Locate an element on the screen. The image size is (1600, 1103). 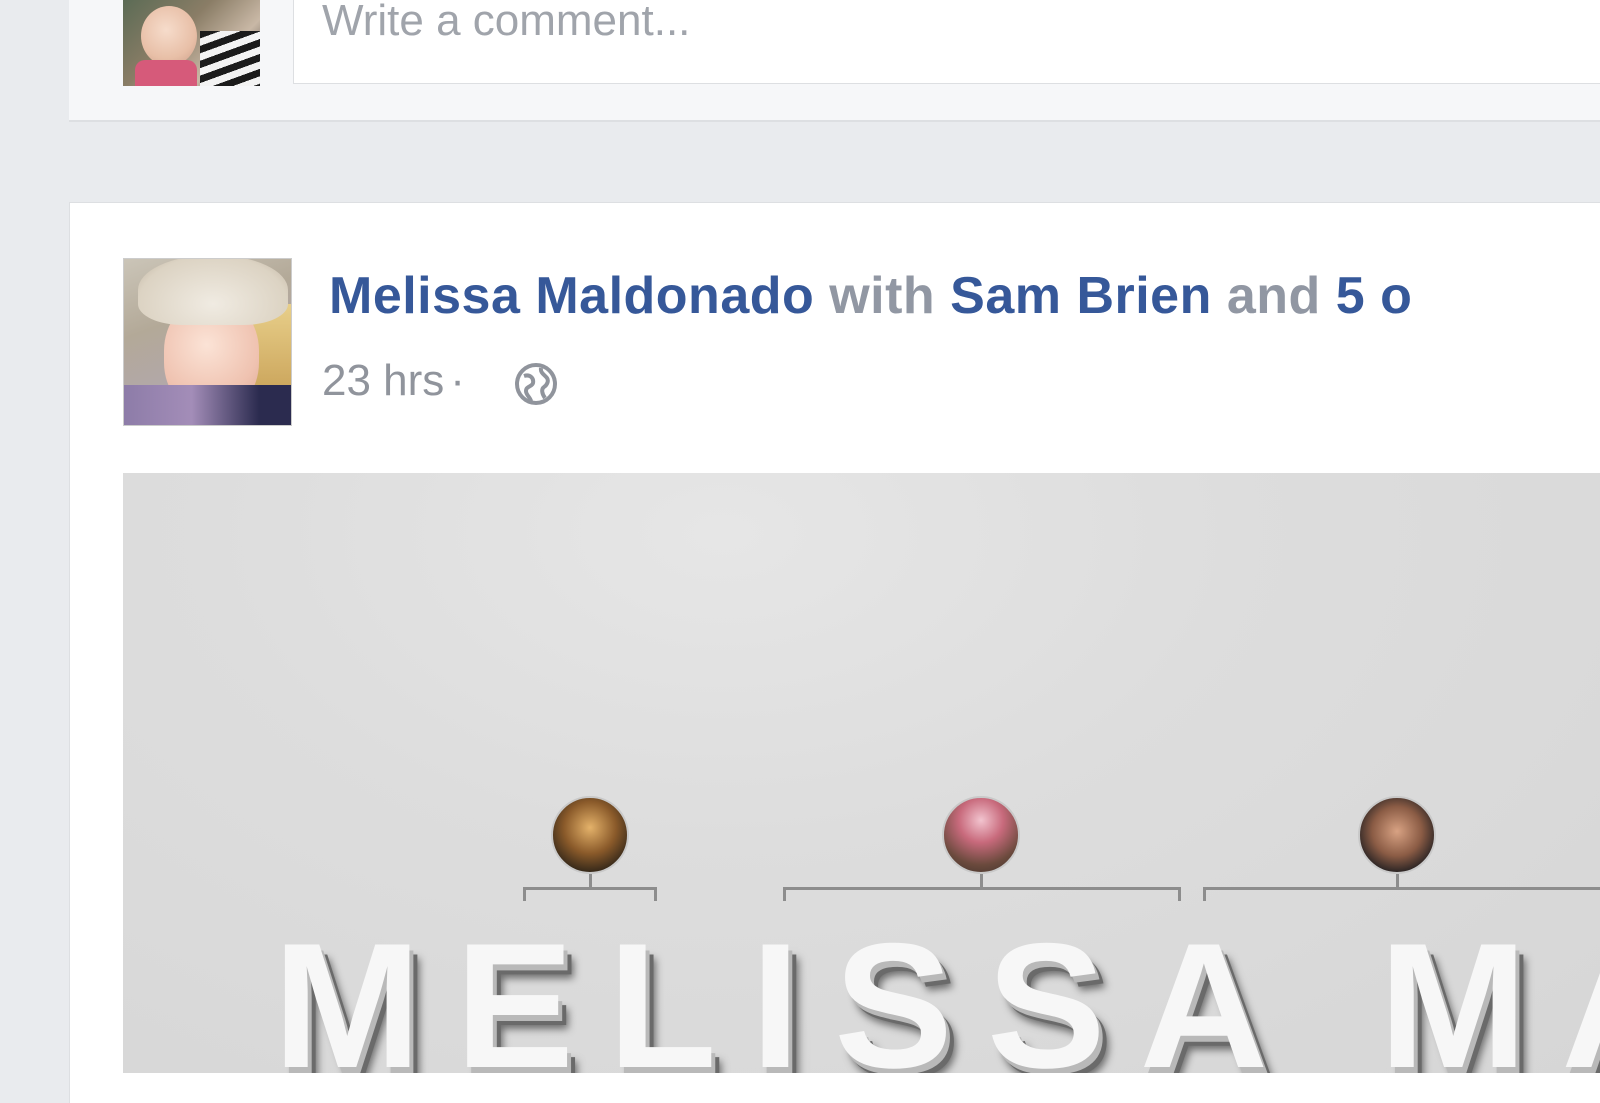
commenter-avatar is located at coordinates (191, 43).